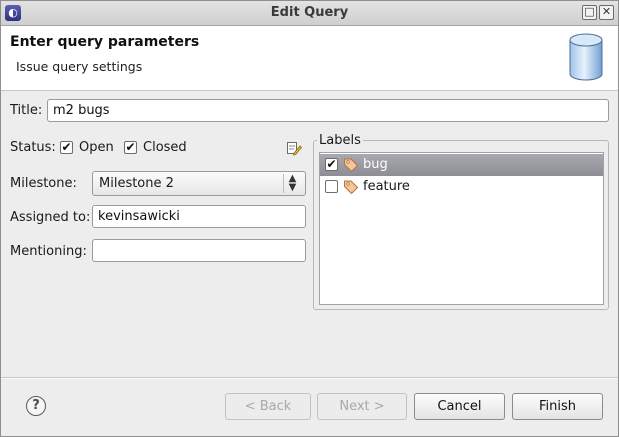 Image resolution: width=619 pixels, height=437 pixels. I want to click on milestone-value: Milestone 2, so click(136, 183).